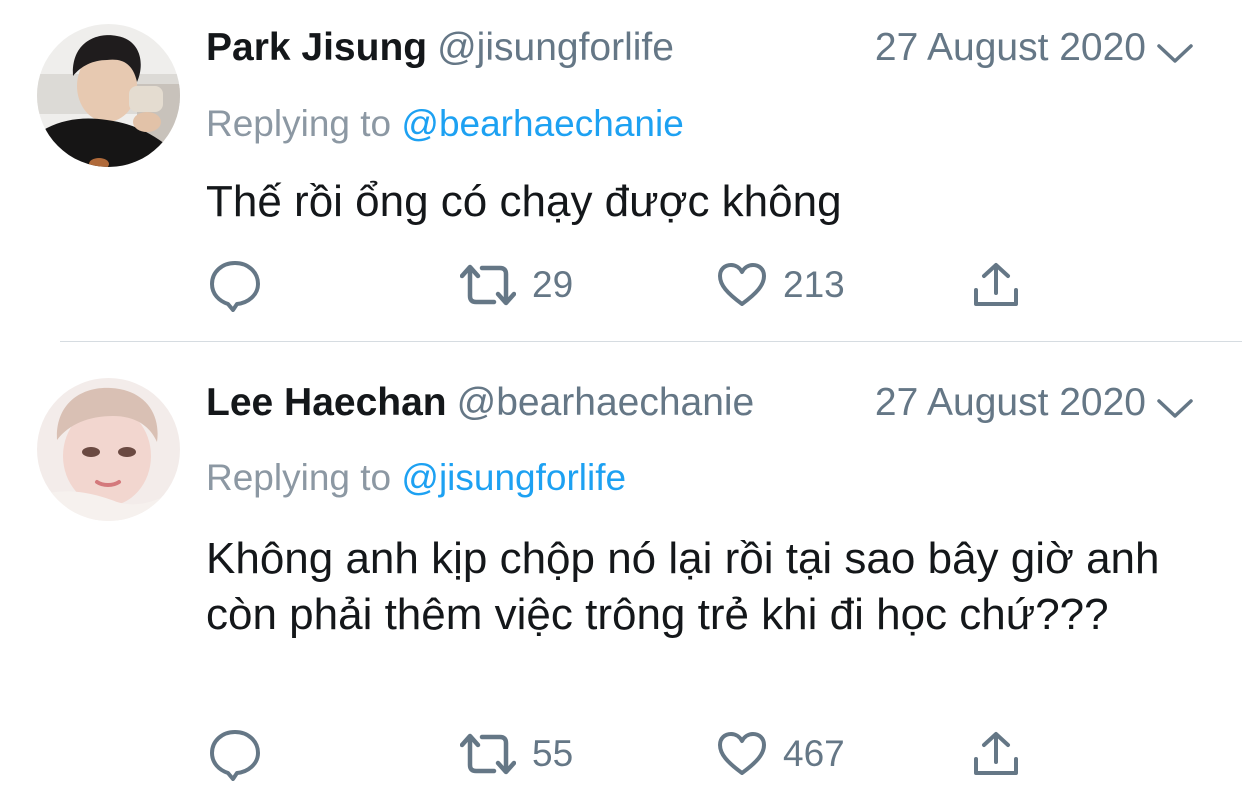 This screenshot has height=803, width=1242. What do you see at coordinates (316, 47) in the screenshot?
I see `display-name: Park Jisung` at bounding box center [316, 47].